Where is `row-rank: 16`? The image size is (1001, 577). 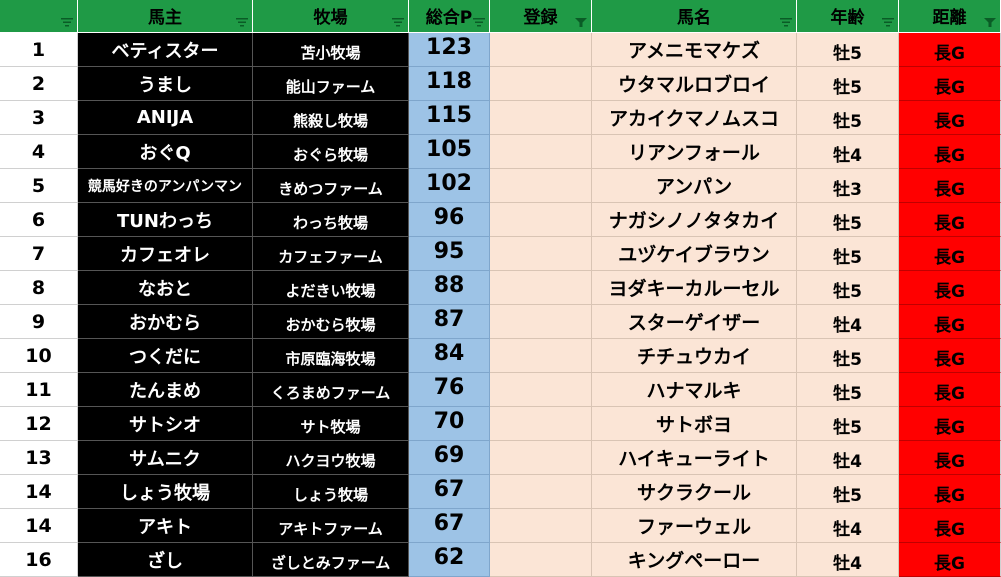
row-rank: 16 is located at coordinates (39, 560).